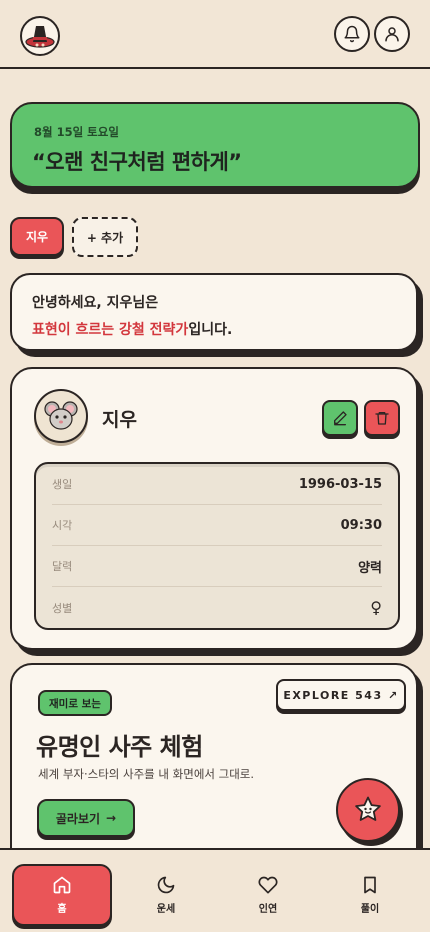 This screenshot has height=932, width=430. What do you see at coordinates (119, 747) in the screenshot?
I see `celeb-title: 유명인 사주 체험` at bounding box center [119, 747].